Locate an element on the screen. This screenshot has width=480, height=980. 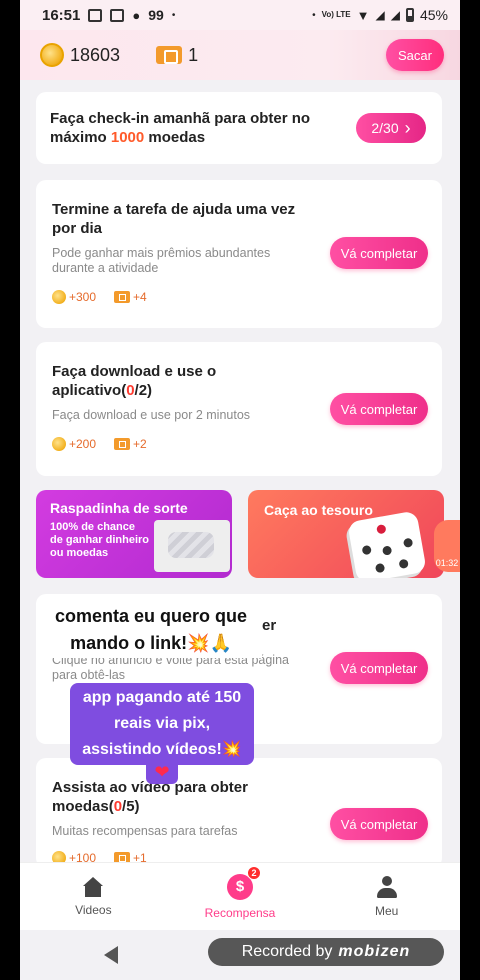
nav-meu: Meu is located at coordinates (386, 896).